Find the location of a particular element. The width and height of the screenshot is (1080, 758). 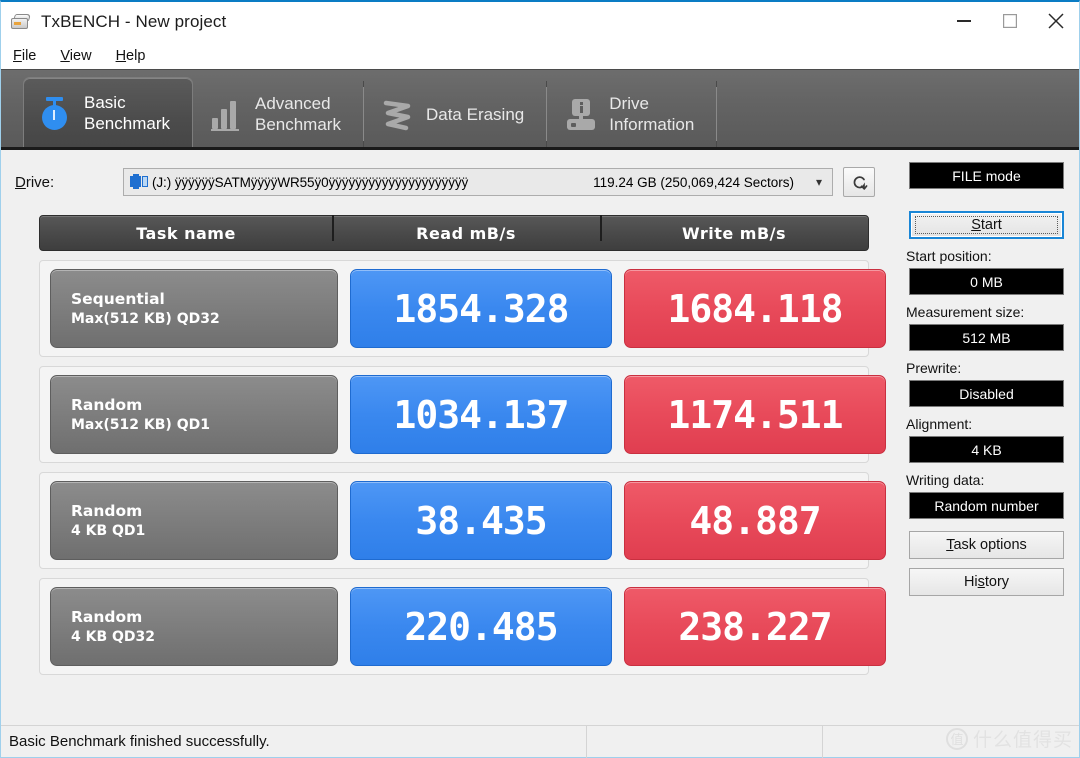

bar-chart-icon is located at coordinates (227, 114).